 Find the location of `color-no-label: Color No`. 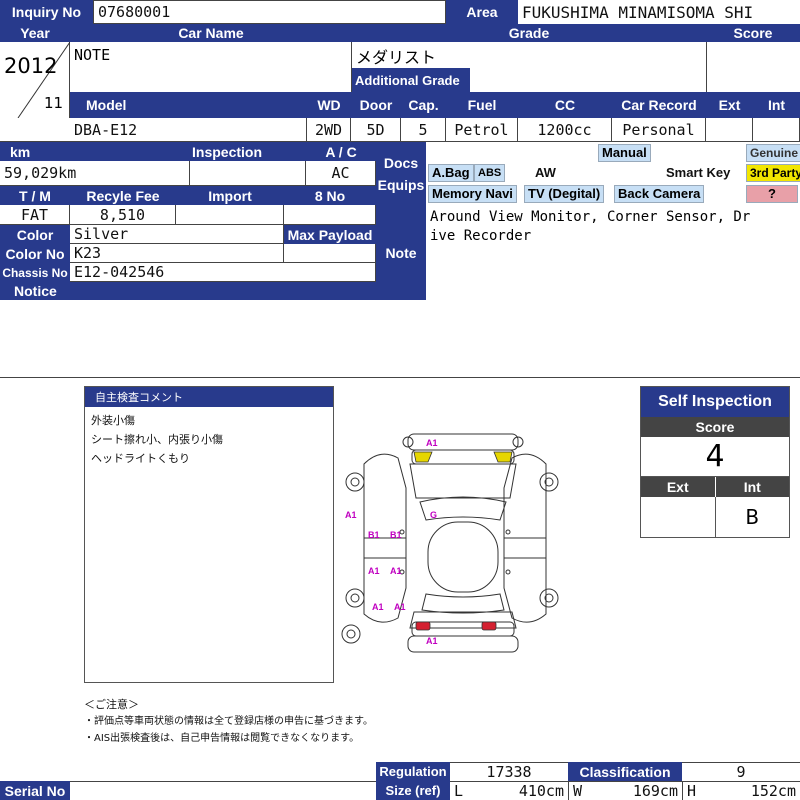

color-no-label: Color No is located at coordinates (35, 253).